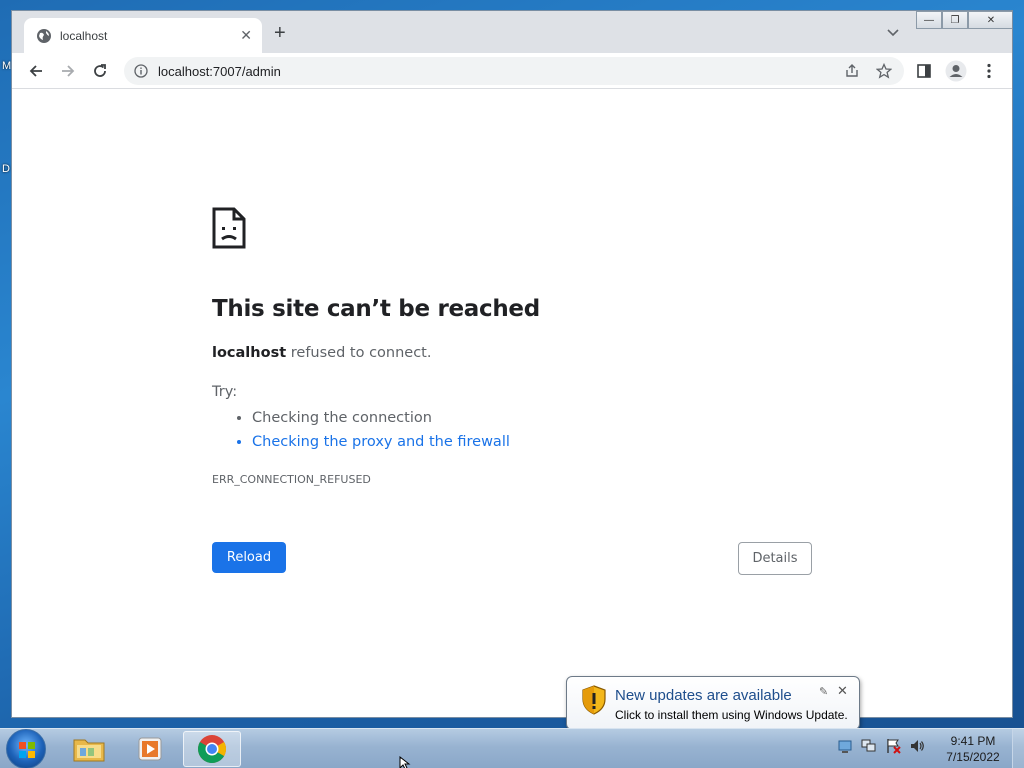 This screenshot has height=768, width=1024. I want to click on chrome-icon, so click(212, 749).